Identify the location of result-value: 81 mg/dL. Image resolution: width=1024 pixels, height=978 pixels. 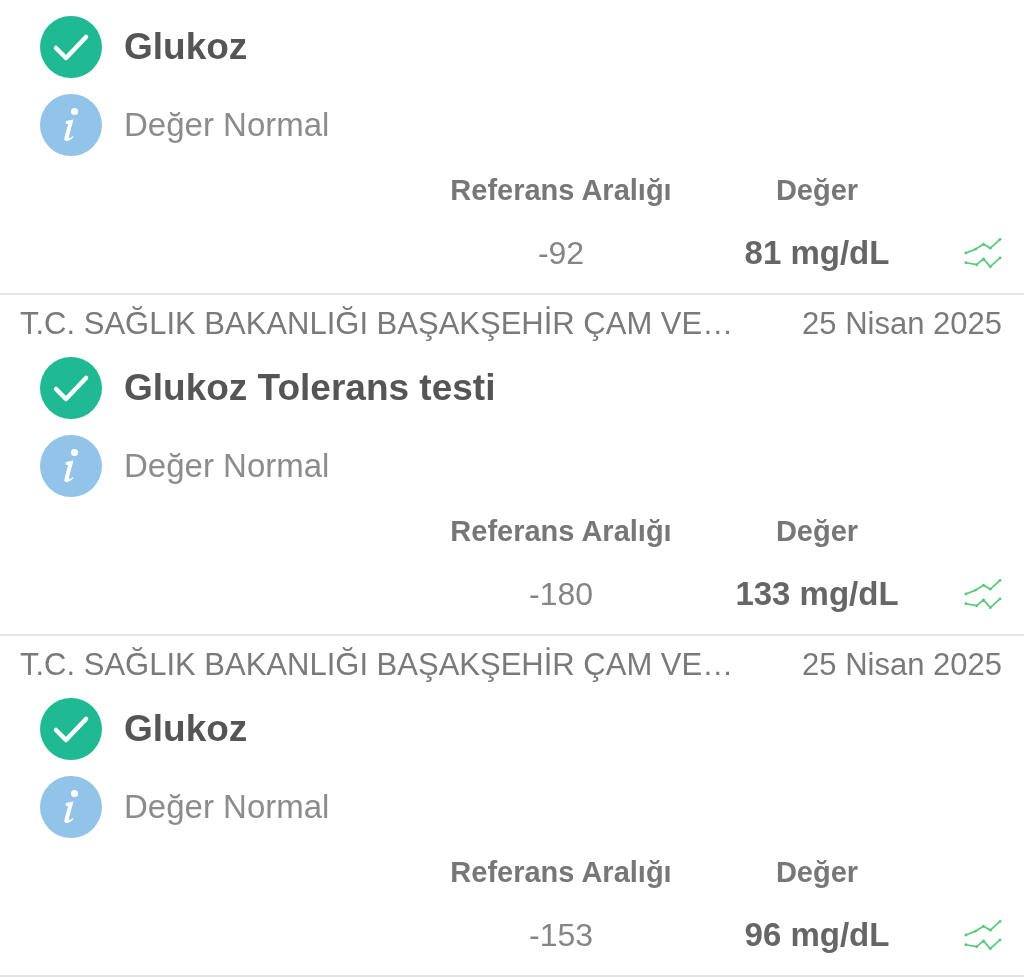
(817, 253).